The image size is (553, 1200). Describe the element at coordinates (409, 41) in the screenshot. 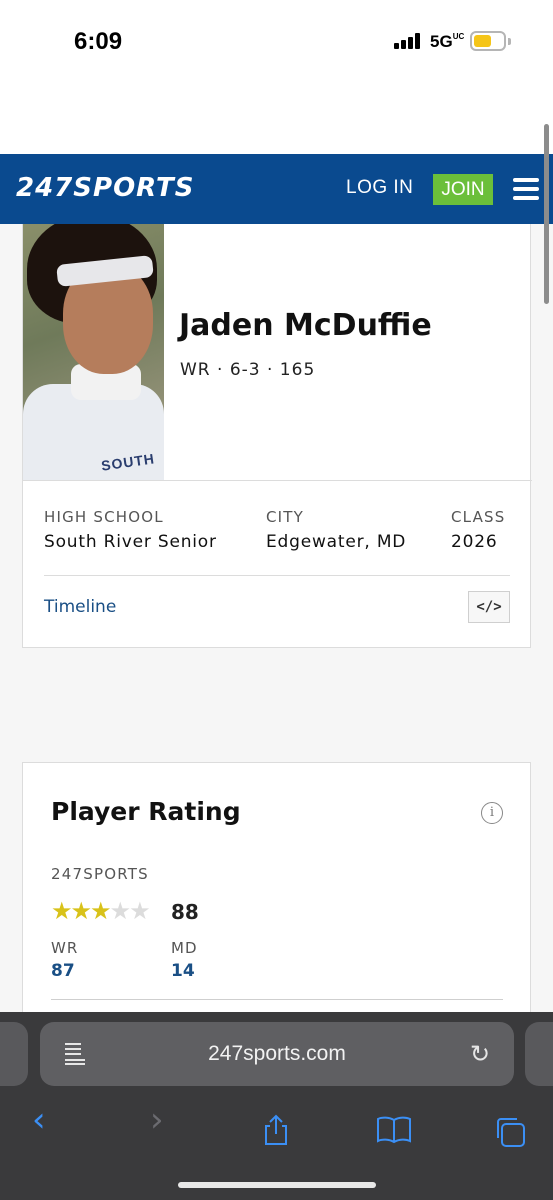

I see `signal-icon` at that location.